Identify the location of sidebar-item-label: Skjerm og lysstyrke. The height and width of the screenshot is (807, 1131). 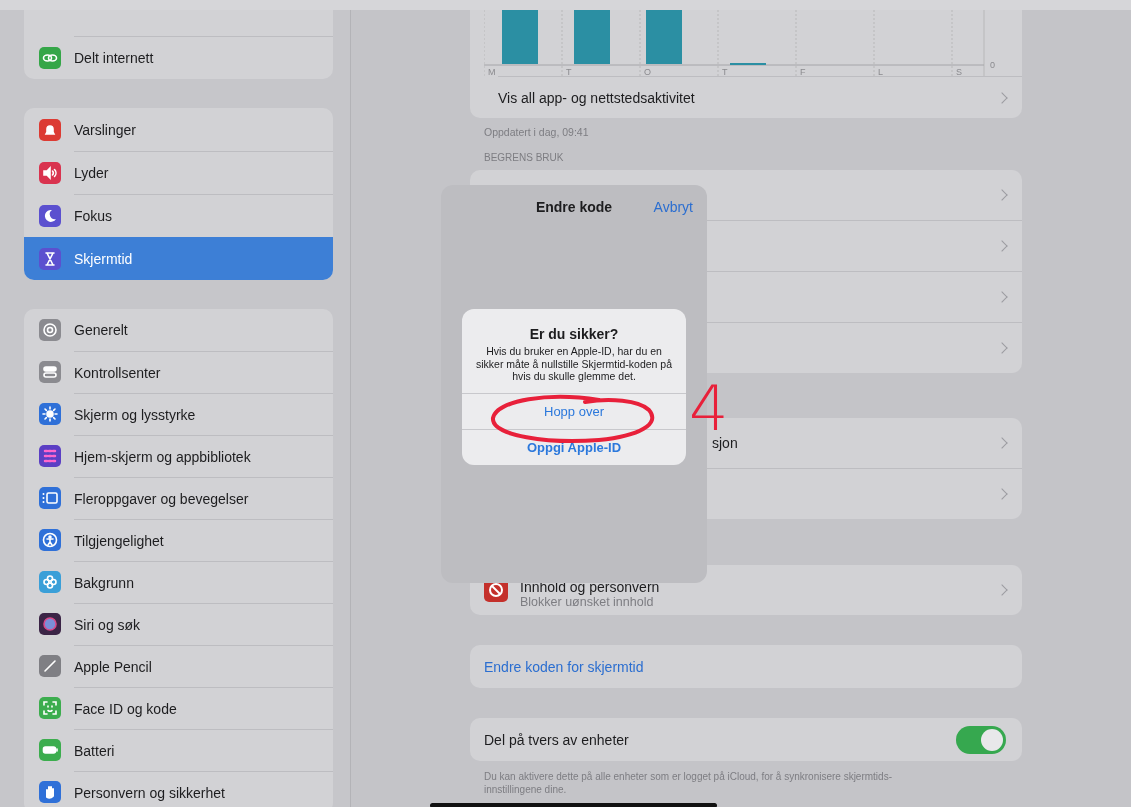
(203, 414).